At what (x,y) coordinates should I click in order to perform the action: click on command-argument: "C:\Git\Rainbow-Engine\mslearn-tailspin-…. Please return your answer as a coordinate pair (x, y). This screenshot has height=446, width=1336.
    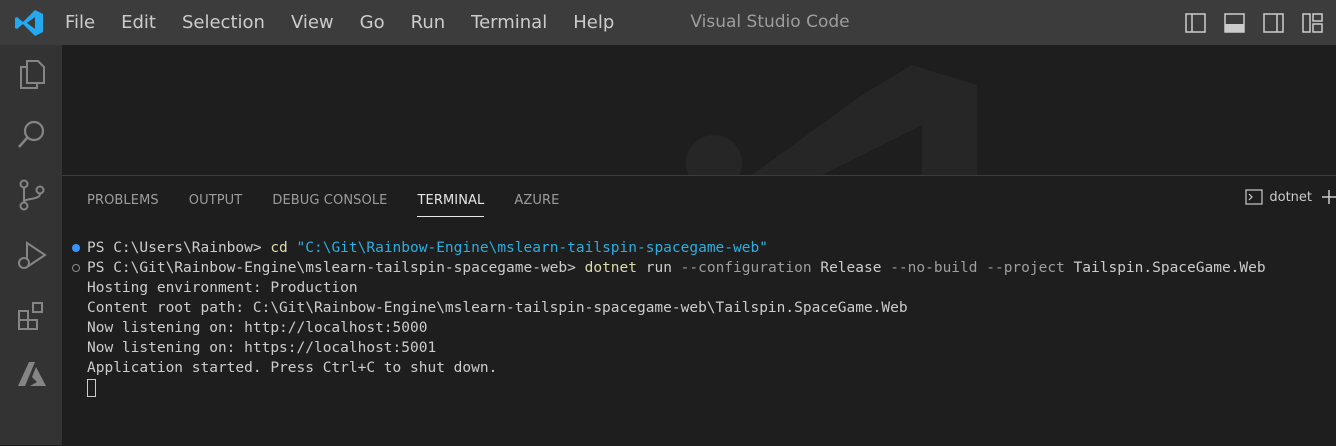
    Looking at the image, I should click on (532, 248).